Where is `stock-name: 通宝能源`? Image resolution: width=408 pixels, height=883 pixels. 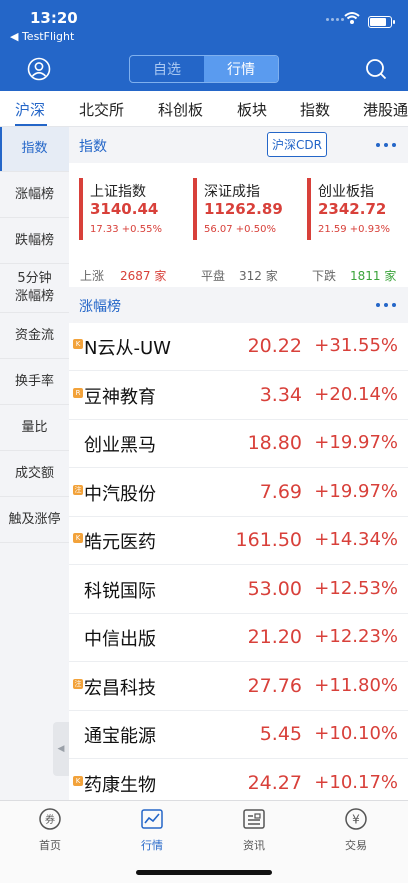
stock-name: 通宝能源 is located at coordinates (120, 736).